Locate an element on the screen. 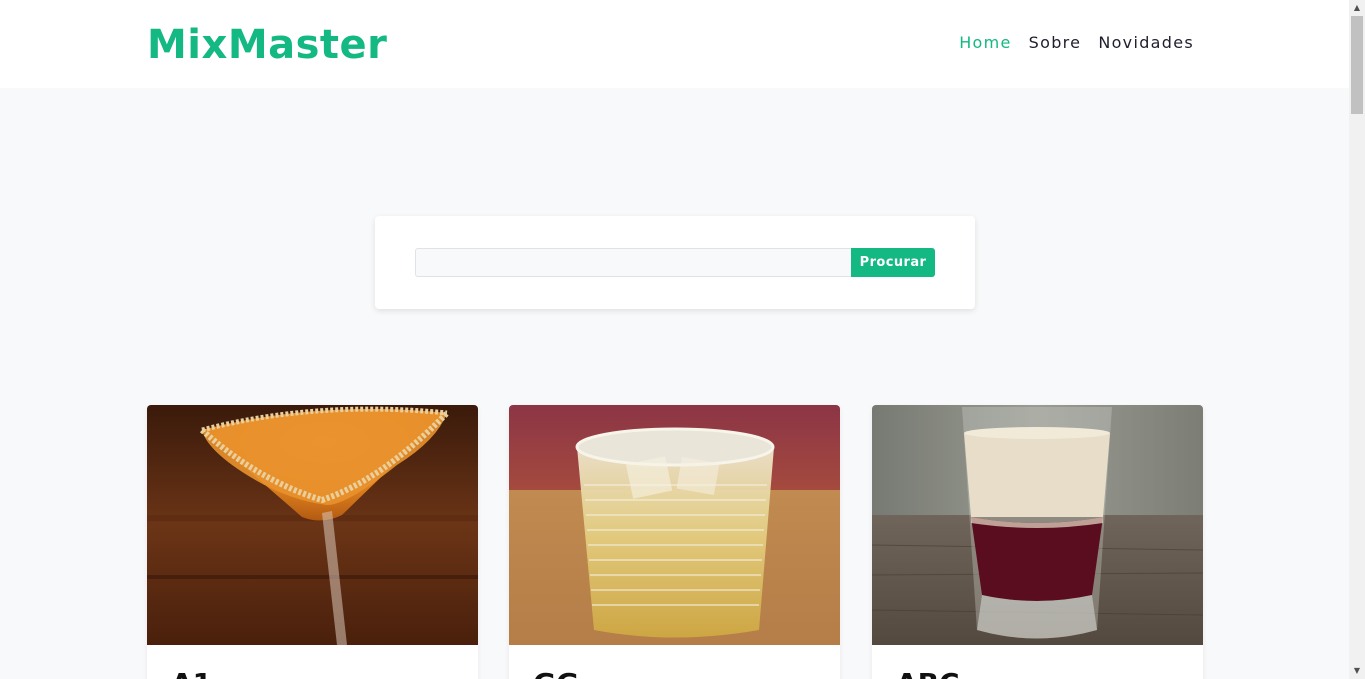  cocktail-image-iced-lowball is located at coordinates (674, 525).